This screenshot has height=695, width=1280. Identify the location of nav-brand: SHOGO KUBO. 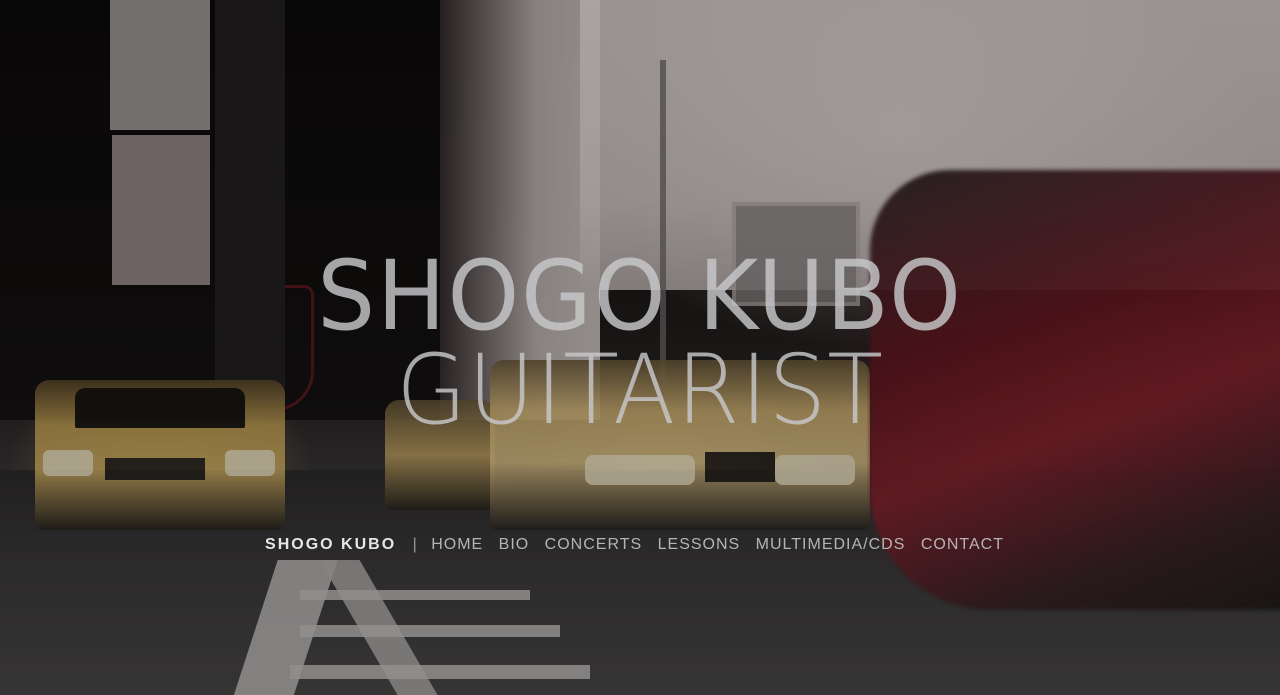
(330, 544).